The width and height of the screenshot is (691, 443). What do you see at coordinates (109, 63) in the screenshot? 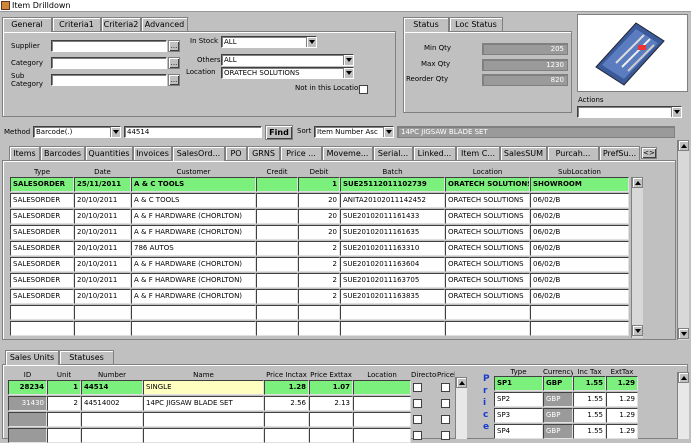
I see `category-field` at bounding box center [109, 63].